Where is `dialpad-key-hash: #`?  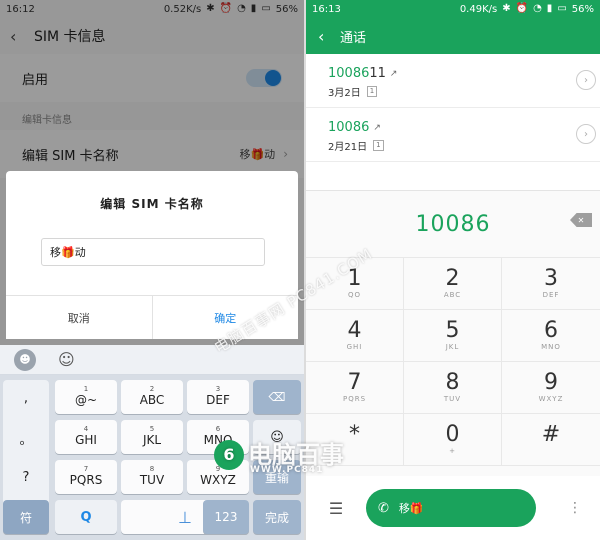 dialpad-key-hash: # is located at coordinates (551, 440).